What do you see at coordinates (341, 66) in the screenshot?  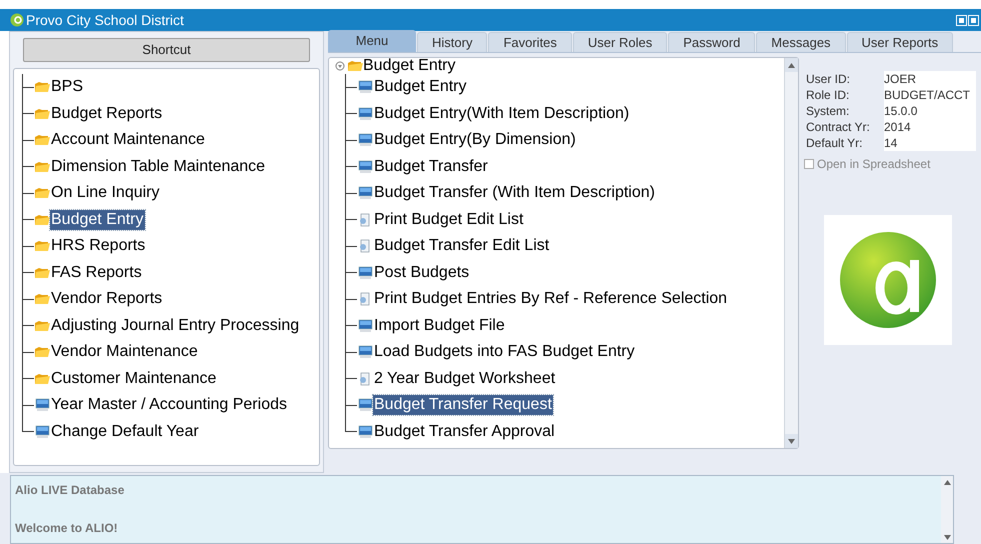 I see `collapse-icon` at bounding box center [341, 66].